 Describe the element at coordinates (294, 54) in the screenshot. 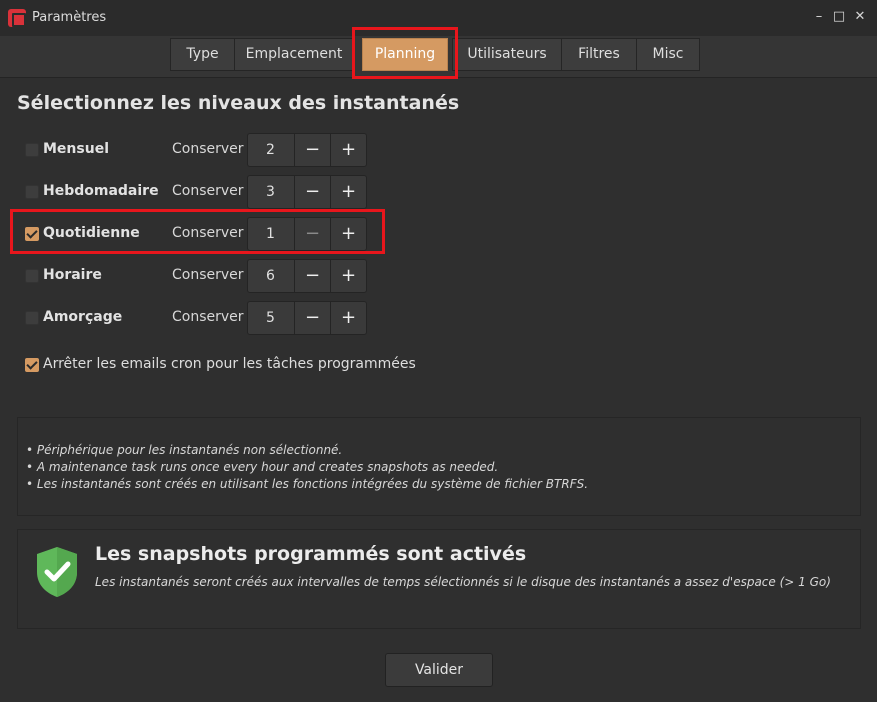

I see `tab-emplacement: Emplacement` at that location.